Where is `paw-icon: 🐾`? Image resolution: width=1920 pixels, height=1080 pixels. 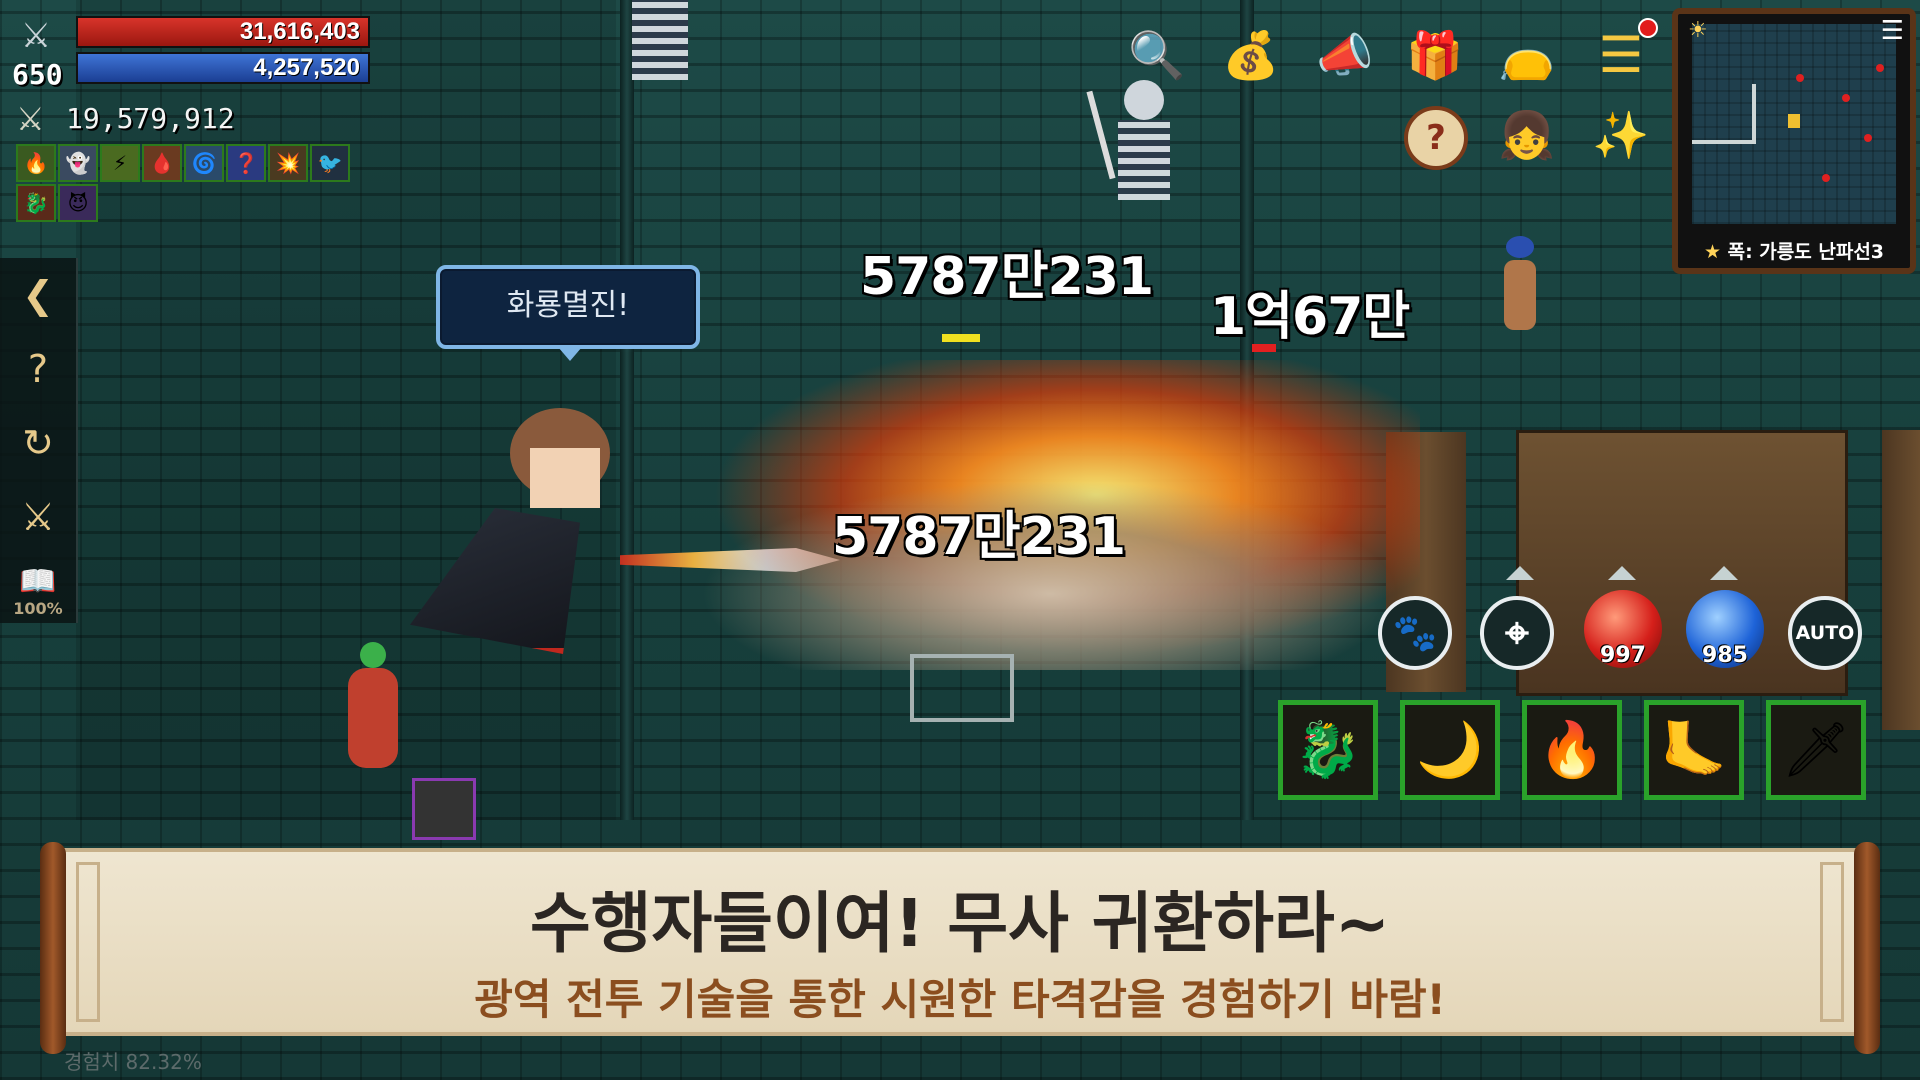 paw-icon: 🐾 is located at coordinates (1415, 633).